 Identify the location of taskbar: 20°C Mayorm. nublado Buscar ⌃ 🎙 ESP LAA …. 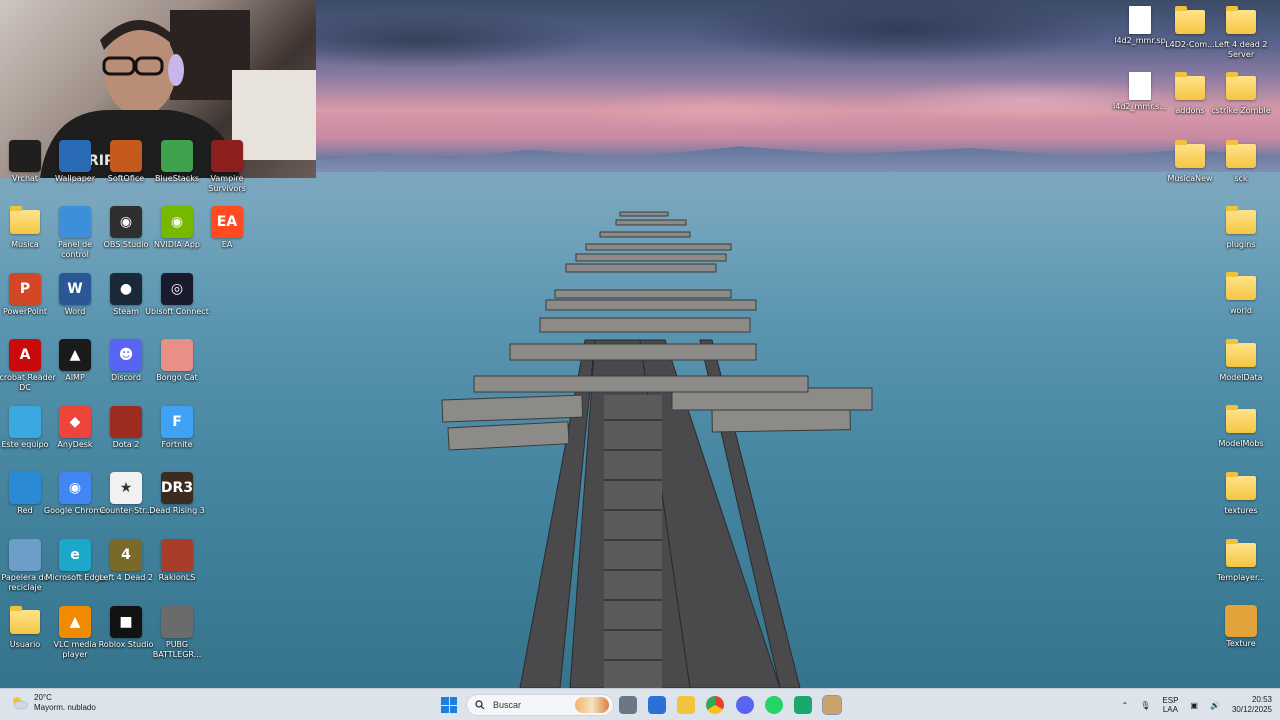
(640, 704).